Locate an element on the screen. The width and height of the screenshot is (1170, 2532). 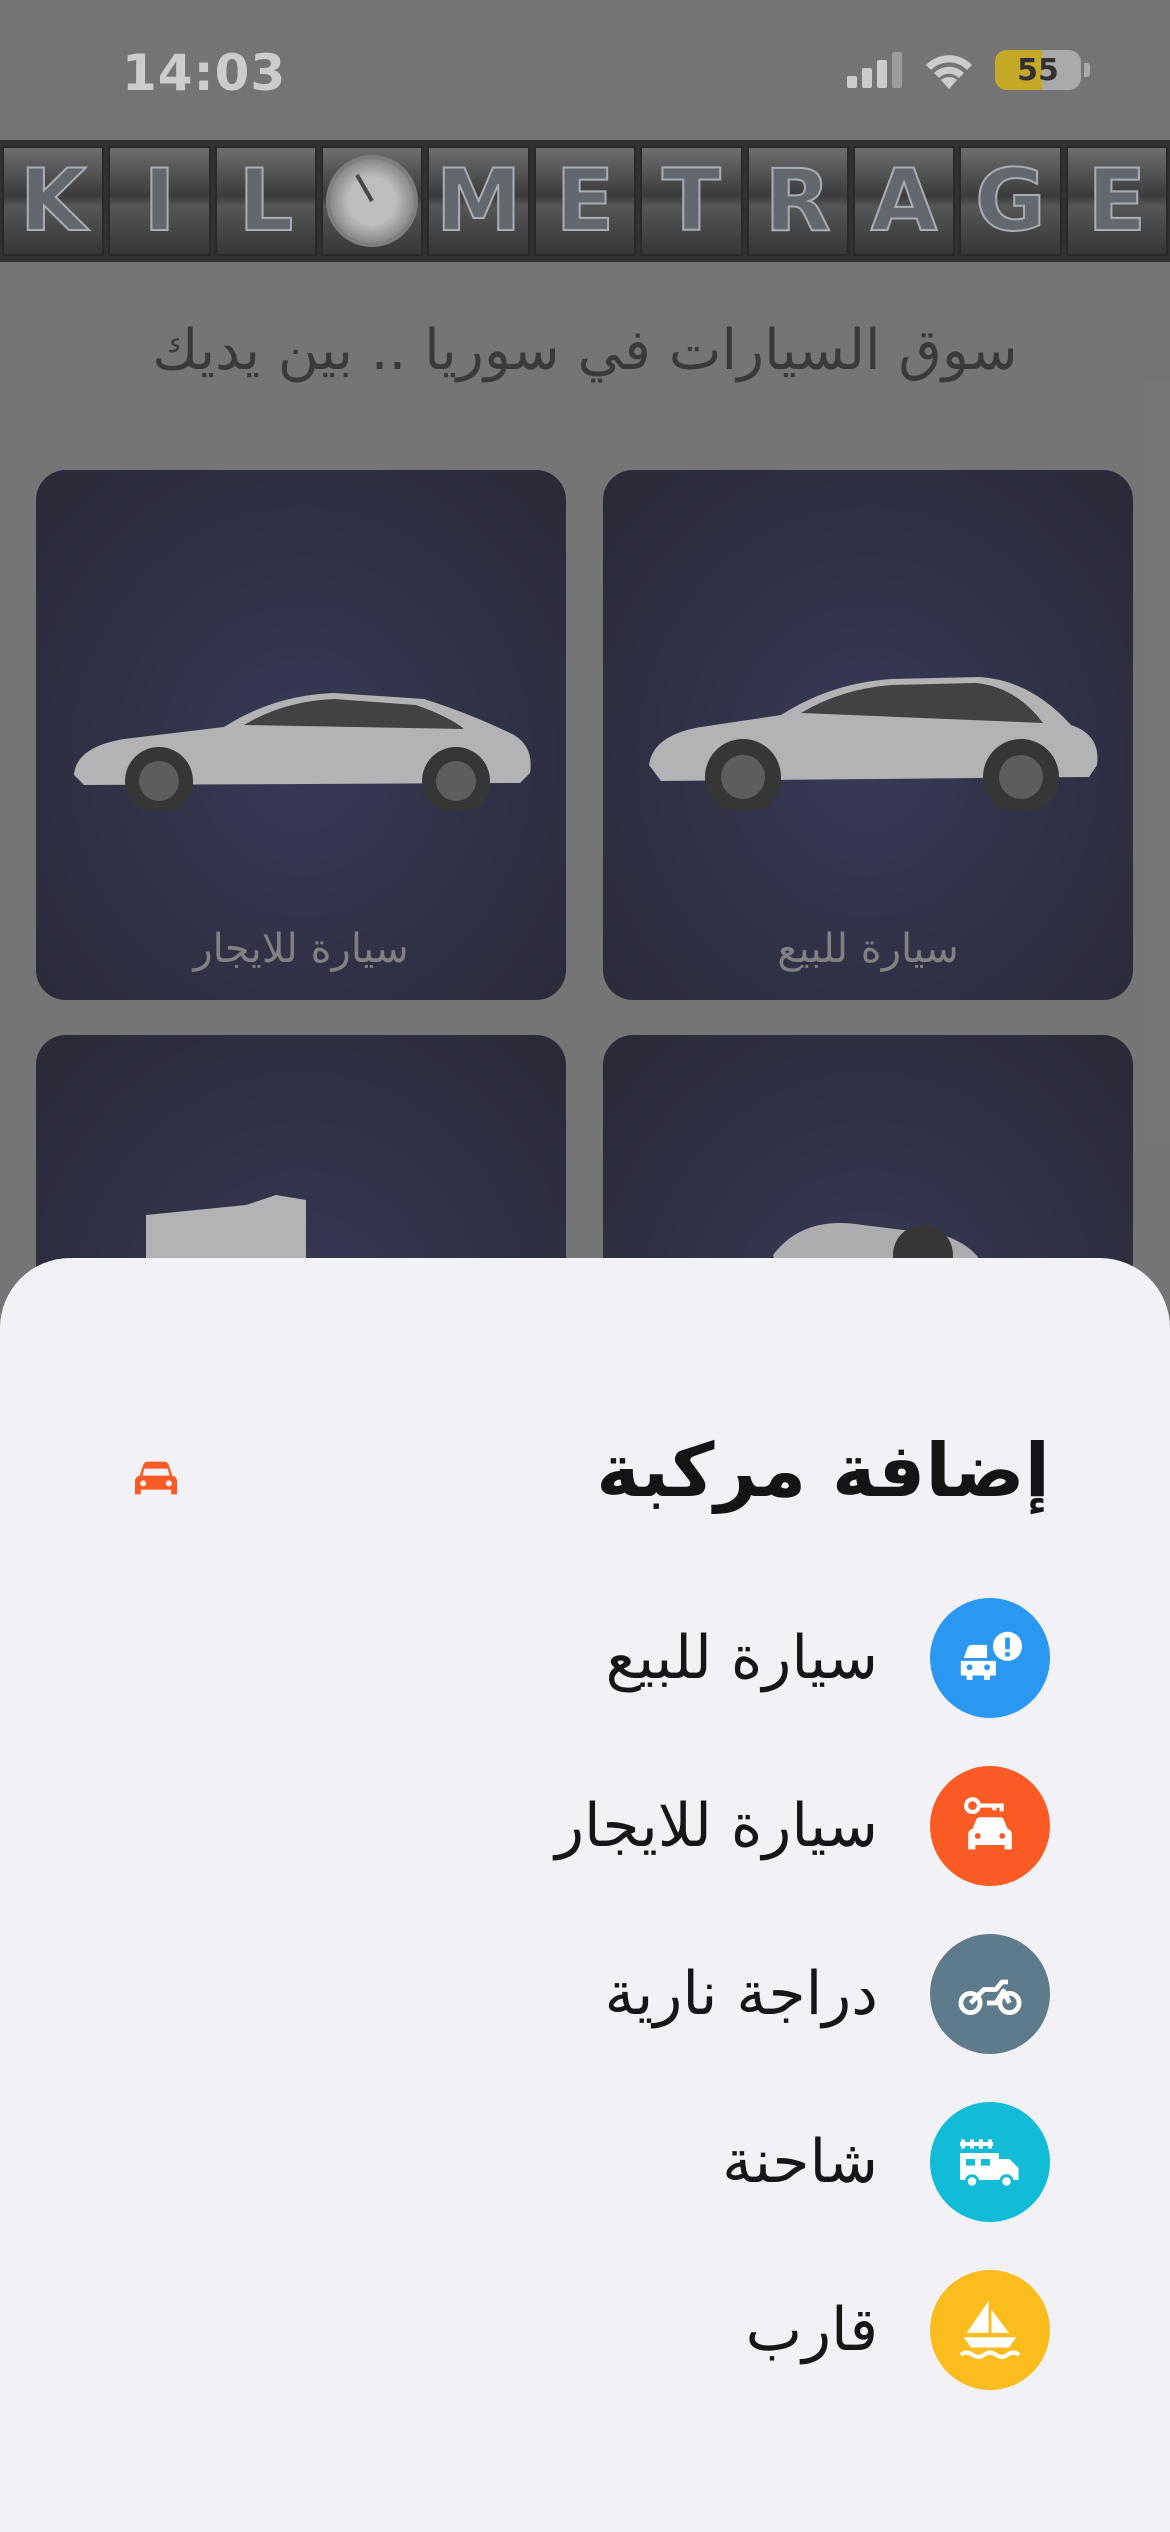
car-alert-icon is located at coordinates (991, 1655).